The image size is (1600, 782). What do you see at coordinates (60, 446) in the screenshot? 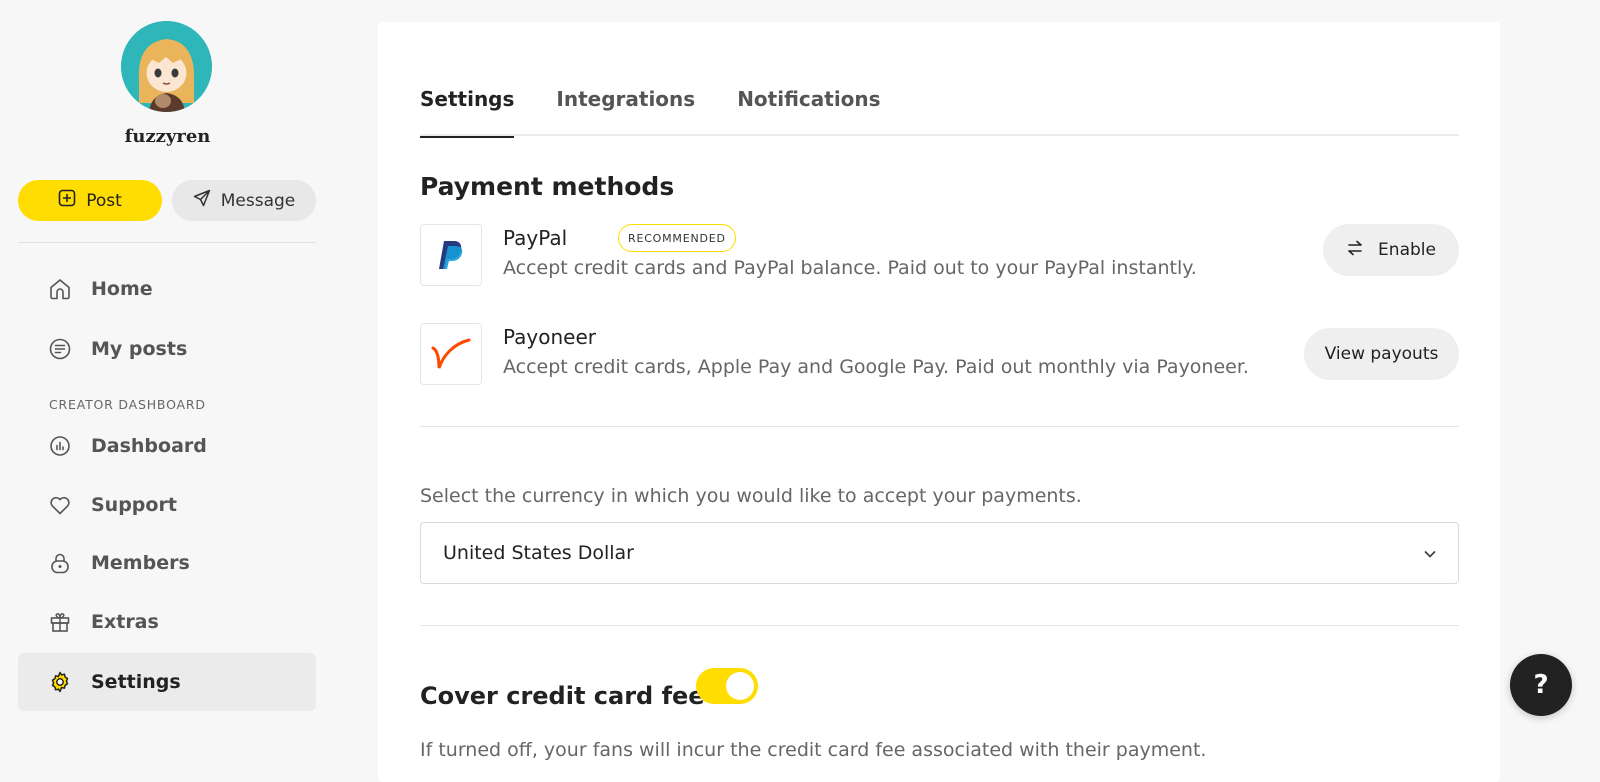
I see `chart-icon` at bounding box center [60, 446].